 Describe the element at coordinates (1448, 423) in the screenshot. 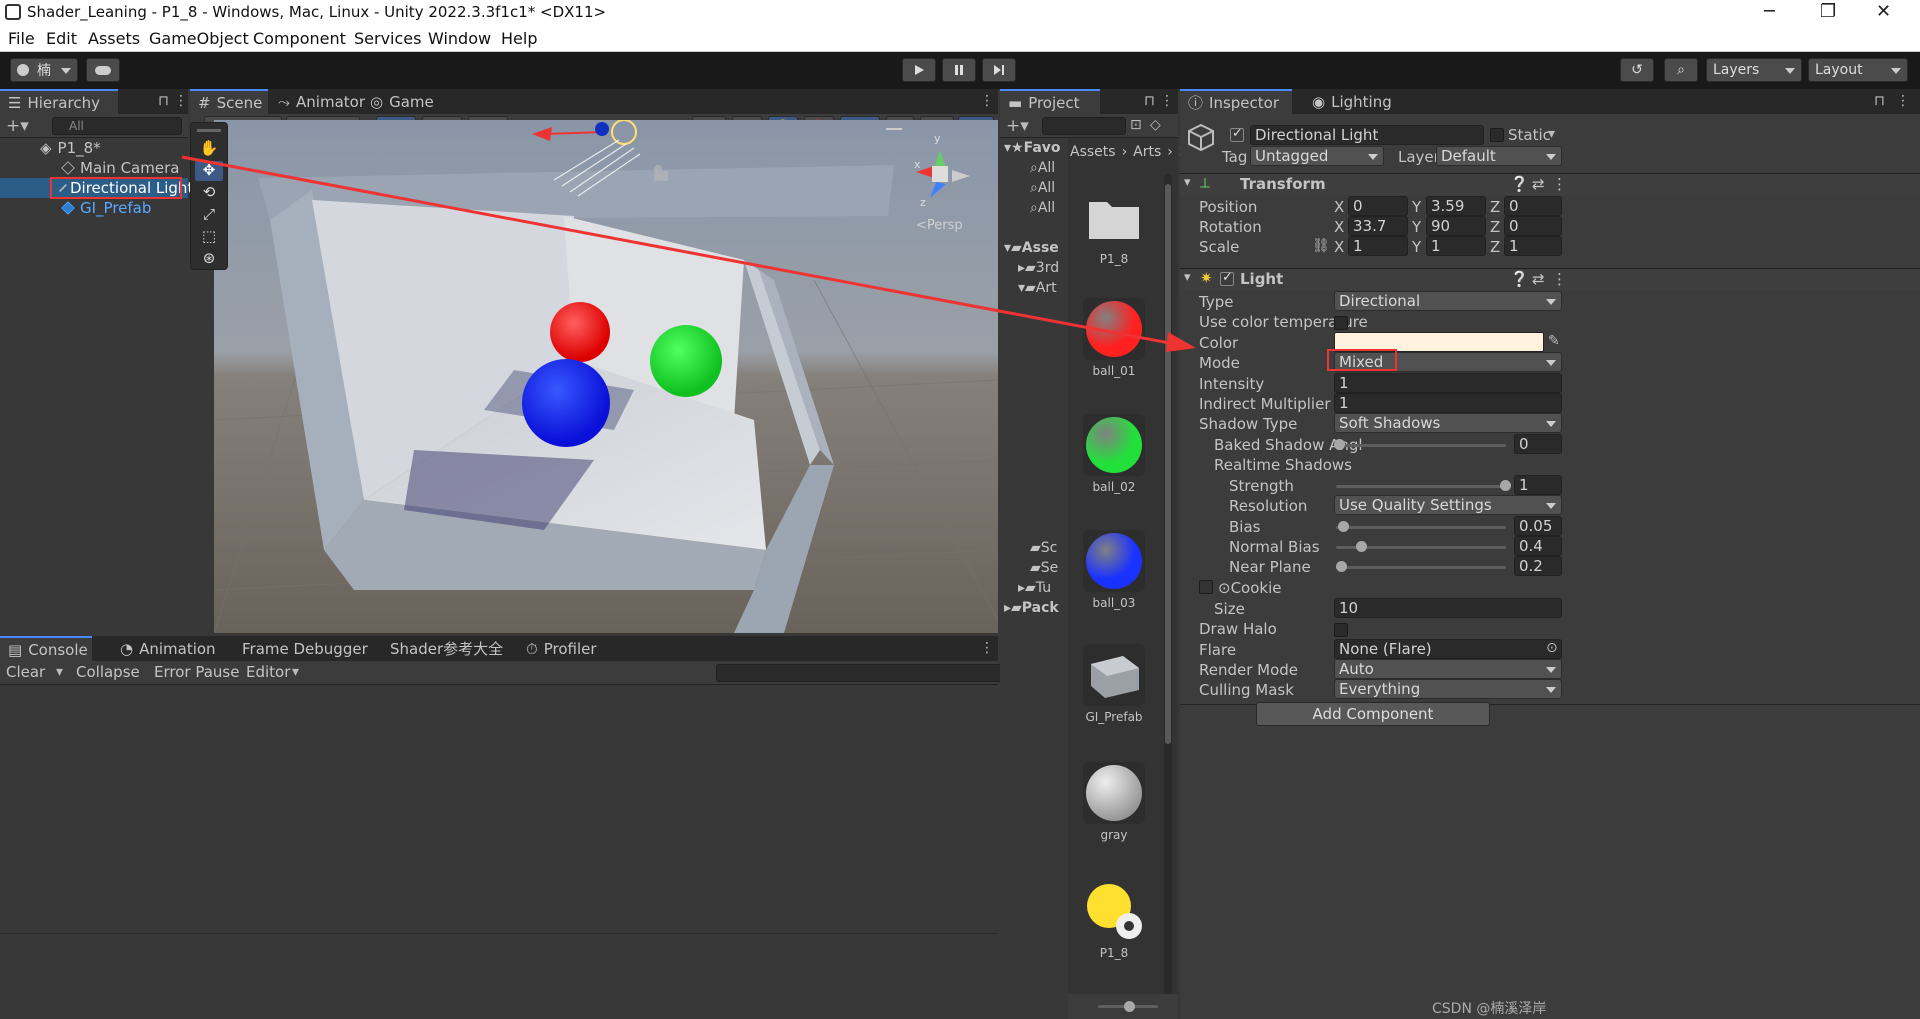

I see `shadow-type-dropdown: Soft Shadows` at that location.